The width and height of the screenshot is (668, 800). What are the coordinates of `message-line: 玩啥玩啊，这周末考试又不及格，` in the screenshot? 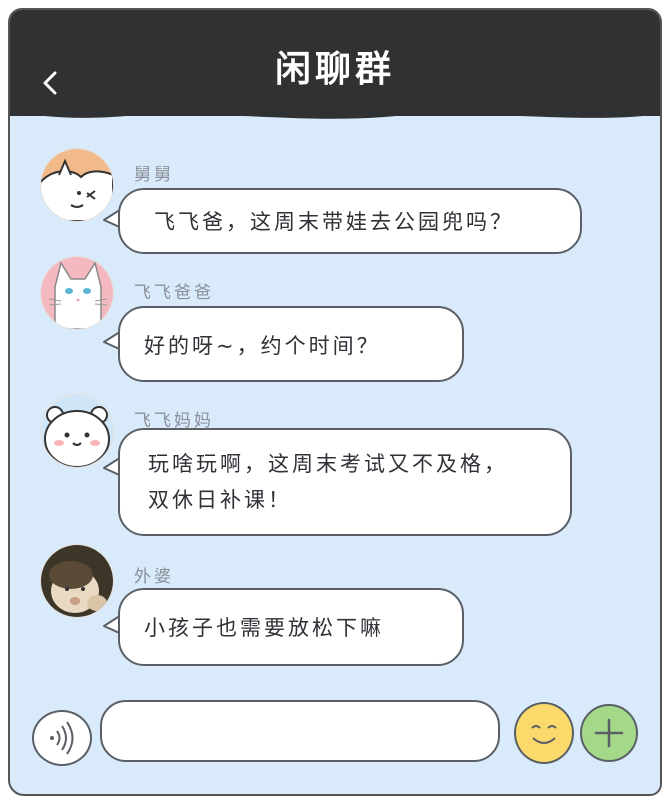 It's located at (328, 464).